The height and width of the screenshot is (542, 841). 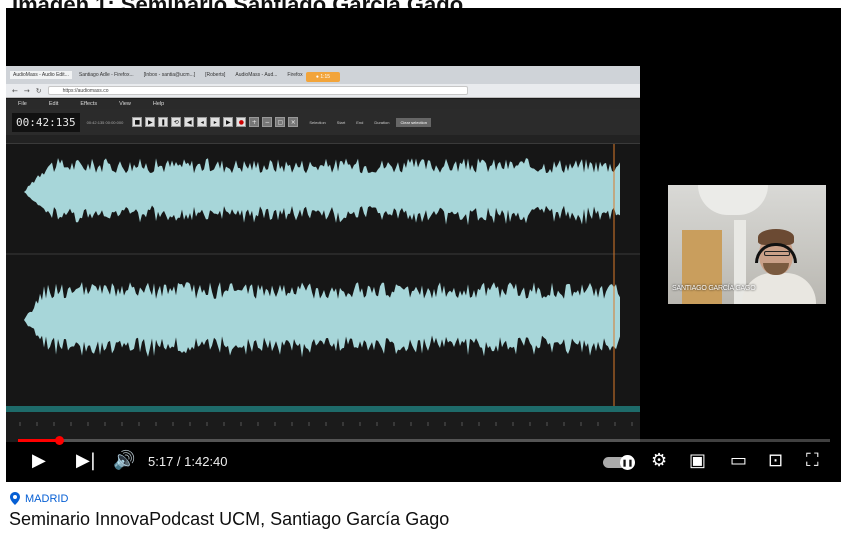 I want to click on zoom-out-icon: −, so click(x=267, y=122).